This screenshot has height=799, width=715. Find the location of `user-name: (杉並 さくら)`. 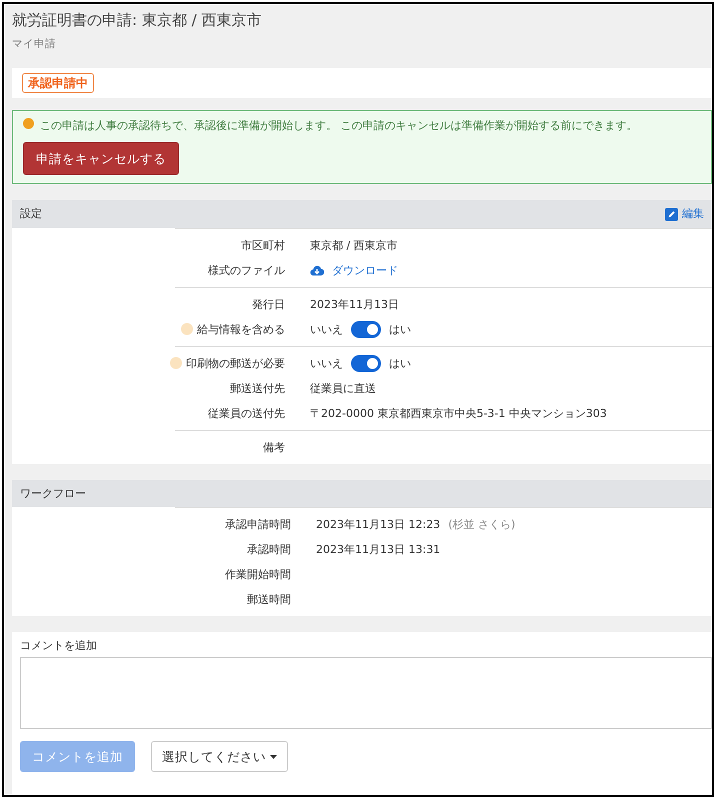

user-name: (杉並 さくら) is located at coordinates (482, 524).